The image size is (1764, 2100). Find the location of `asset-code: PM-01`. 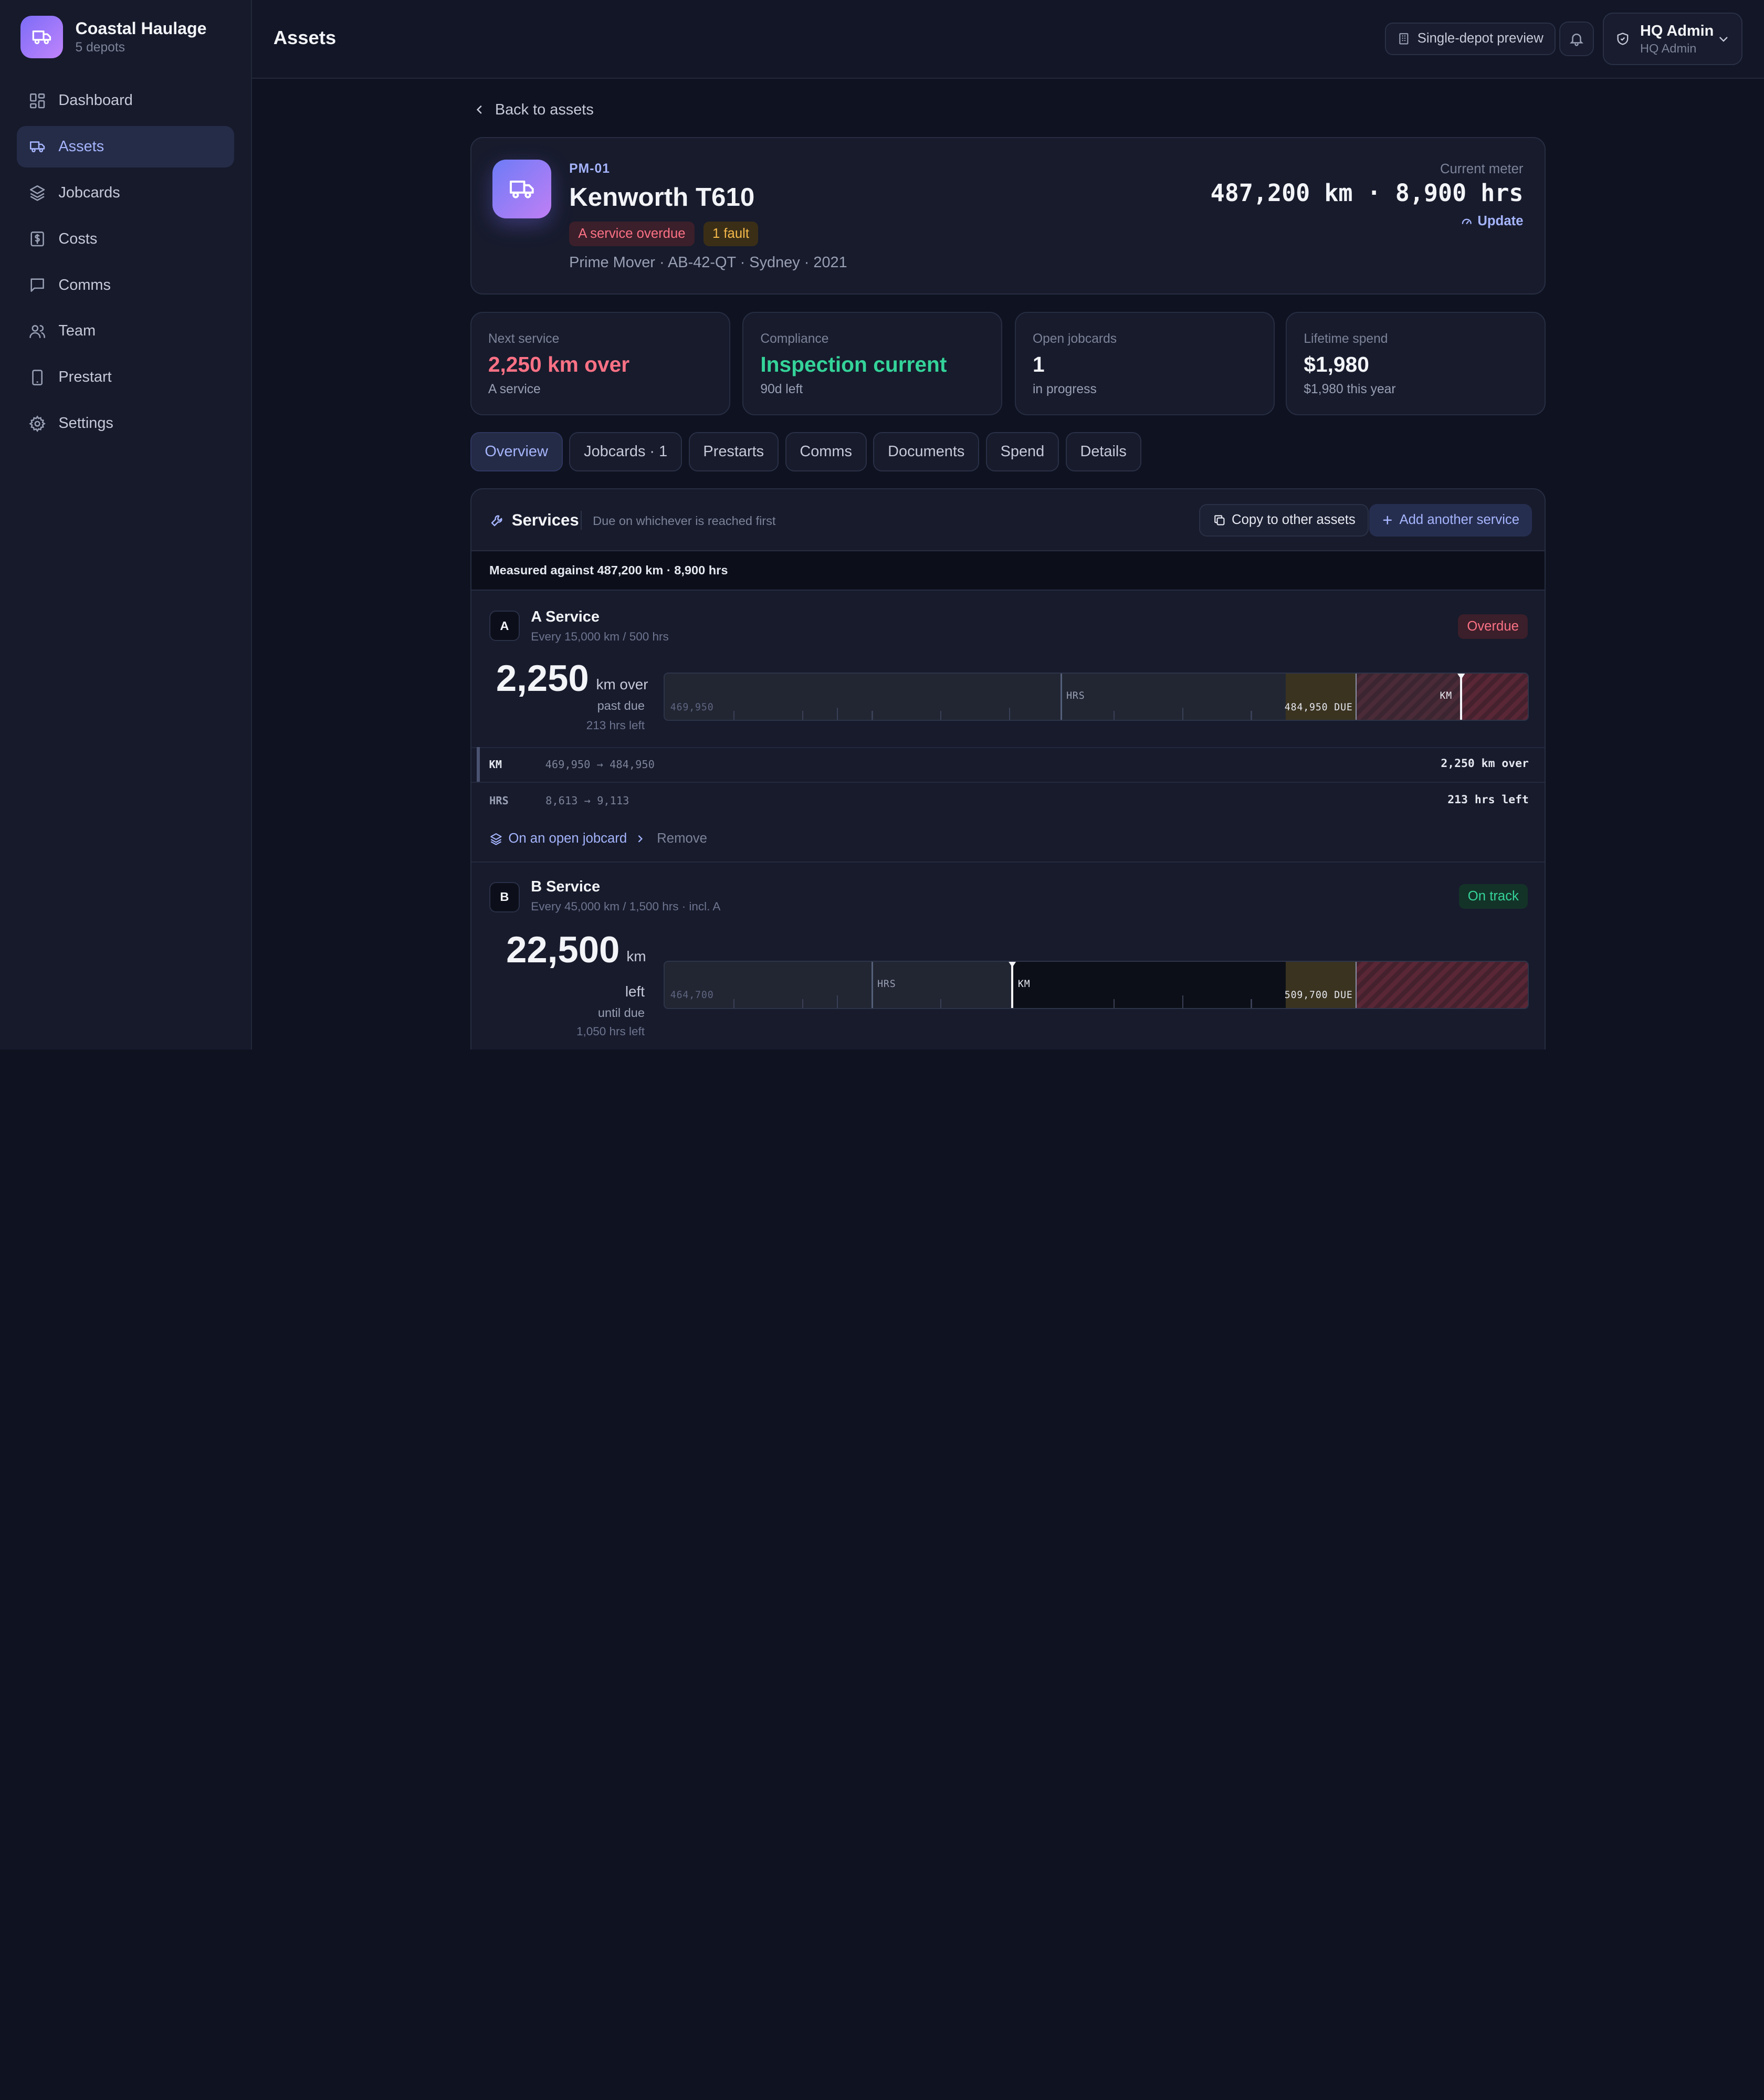

asset-code: PM-01 is located at coordinates (589, 169).